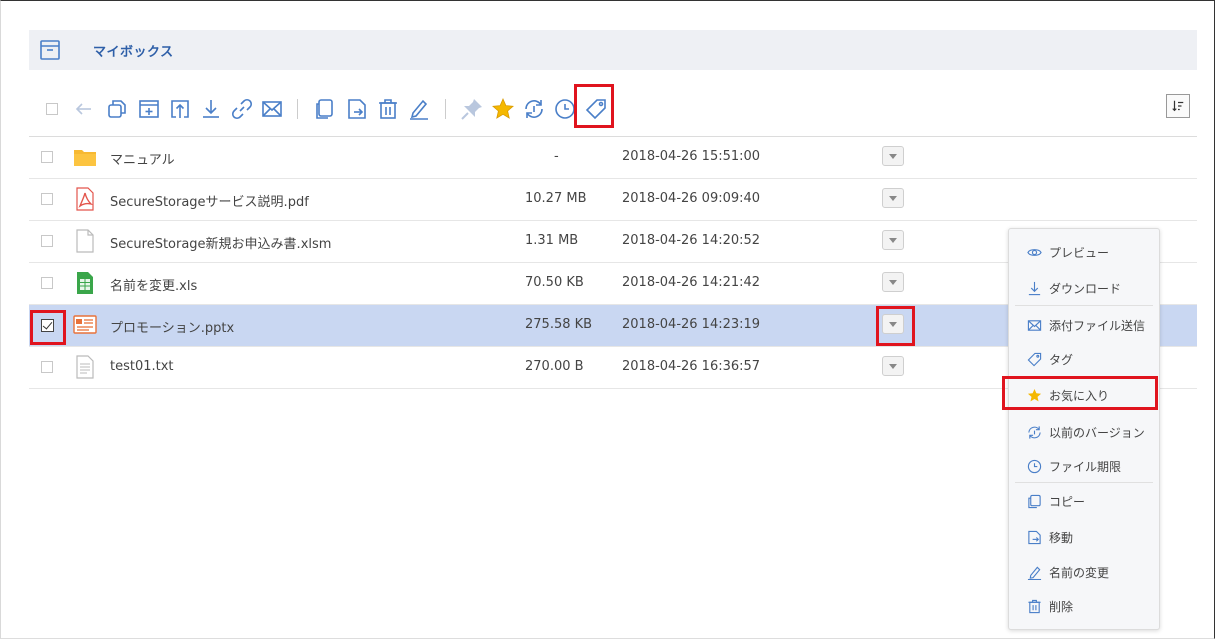 The image size is (1215, 639). I want to click on menu-item-copy: コピー, so click(1056, 501).